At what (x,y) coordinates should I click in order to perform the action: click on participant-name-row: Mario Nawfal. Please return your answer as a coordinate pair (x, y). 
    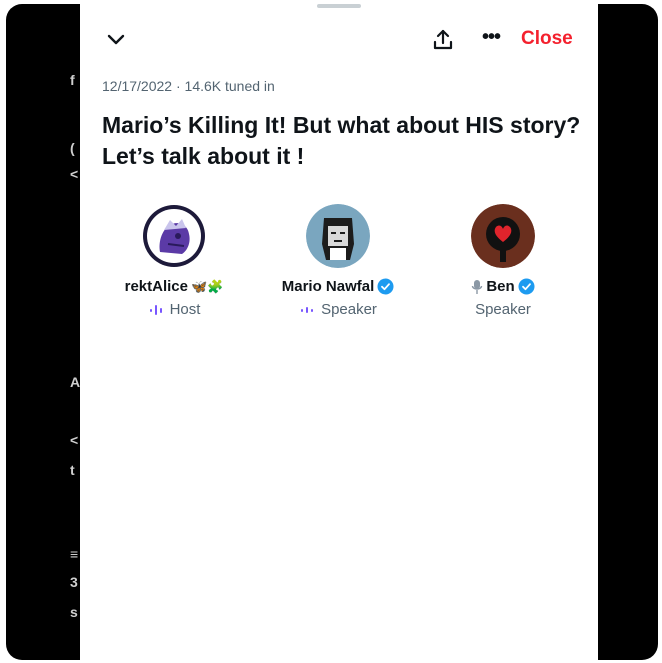
    Looking at the image, I should click on (338, 286).